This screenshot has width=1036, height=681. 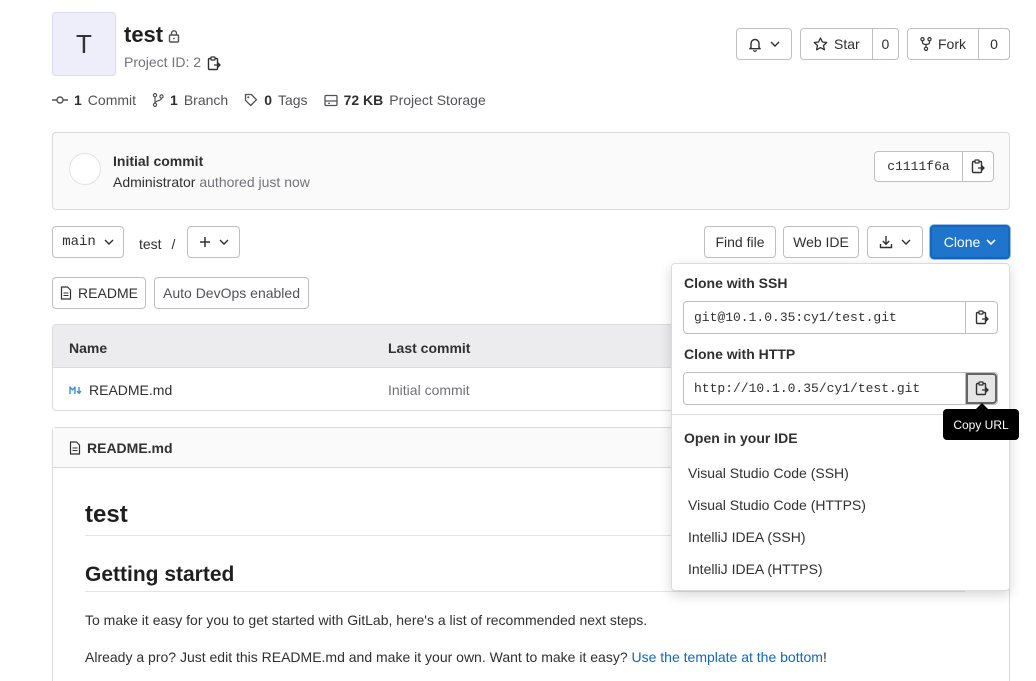 What do you see at coordinates (154, 182) in the screenshot?
I see `commit-author: Administrator` at bounding box center [154, 182].